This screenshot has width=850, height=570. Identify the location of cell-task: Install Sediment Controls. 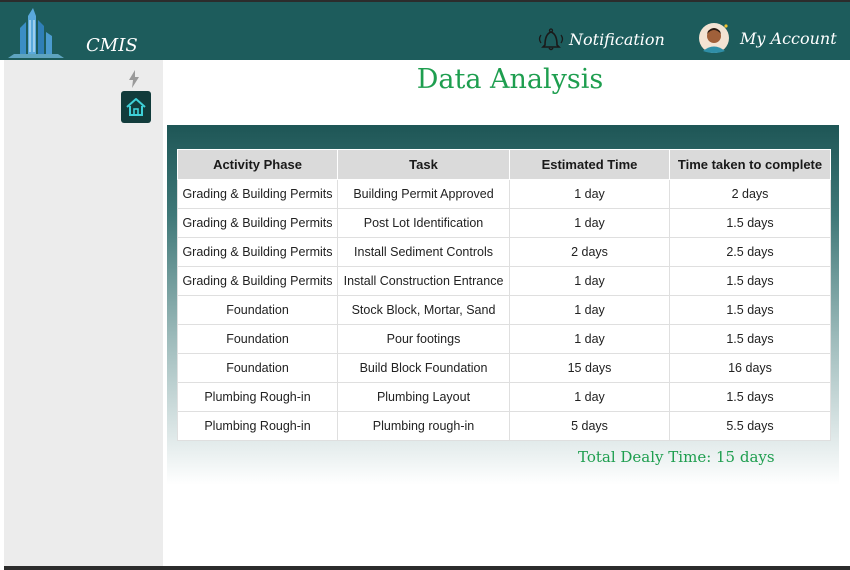
(423, 252).